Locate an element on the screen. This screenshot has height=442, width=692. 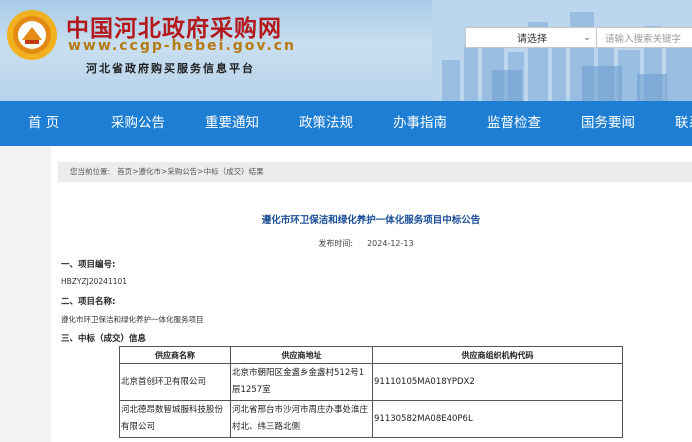
project-number-value: HBZYZJ20241101 is located at coordinates (94, 281).